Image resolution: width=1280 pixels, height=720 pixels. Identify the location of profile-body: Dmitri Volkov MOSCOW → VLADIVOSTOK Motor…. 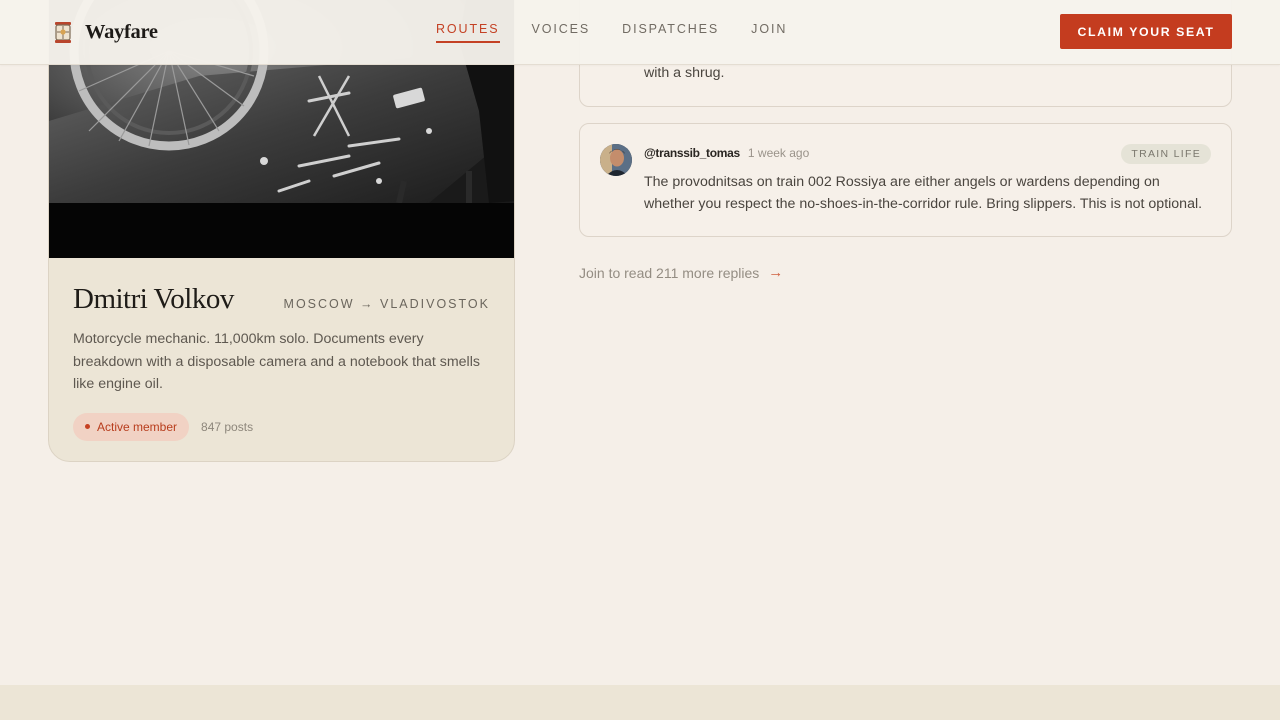
(281, 362).